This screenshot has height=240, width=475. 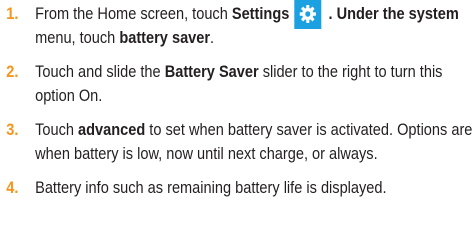 I want to click on advanced-label: advanced, so click(x=112, y=130).